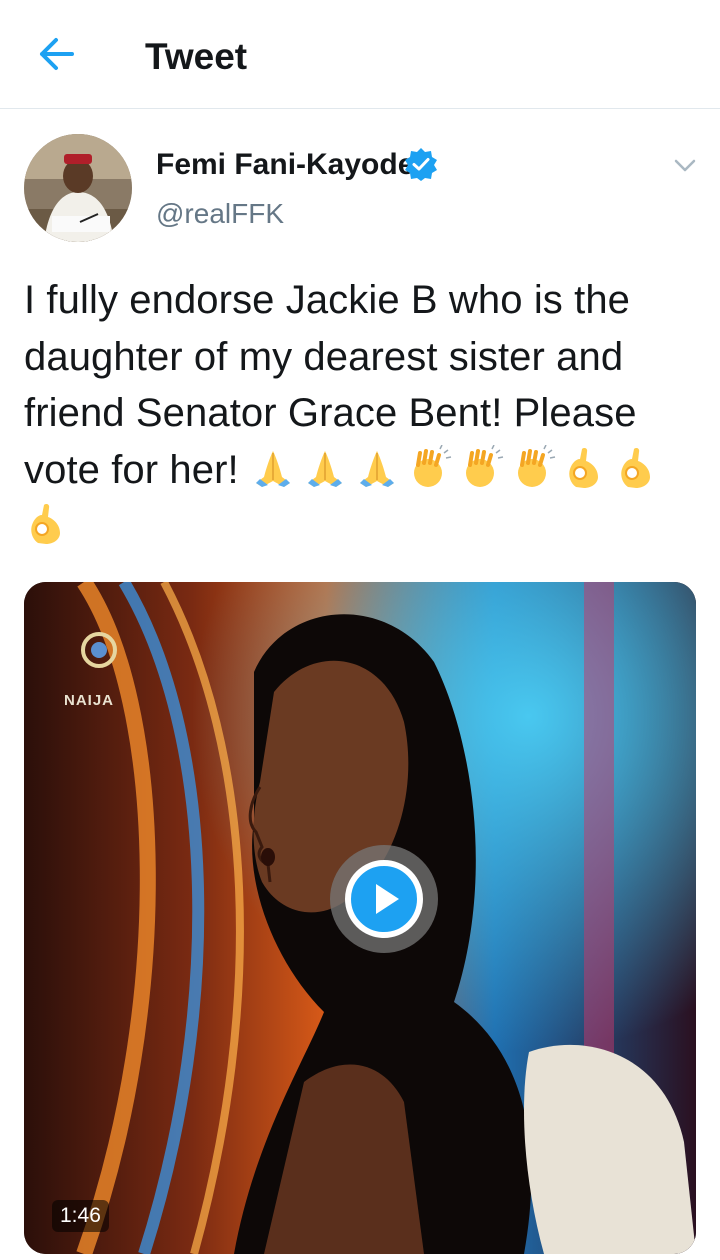 The image size is (720, 1260). What do you see at coordinates (220, 214) in the screenshot?
I see `author-handle: @realFFK` at bounding box center [220, 214].